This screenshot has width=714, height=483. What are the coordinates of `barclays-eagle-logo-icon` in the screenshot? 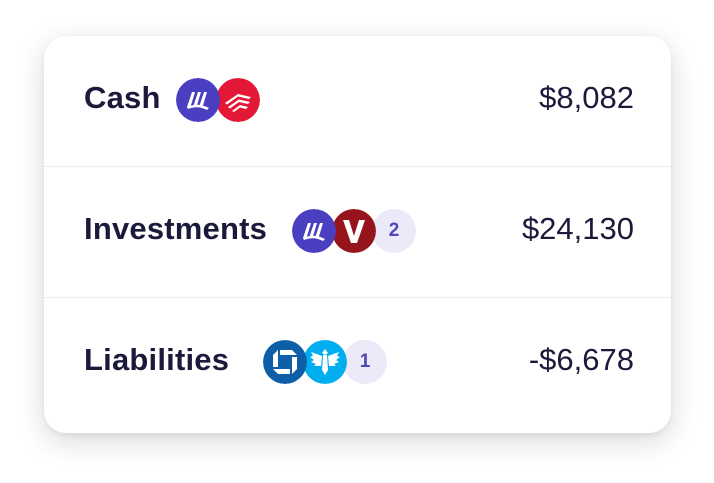 It's located at (325, 362).